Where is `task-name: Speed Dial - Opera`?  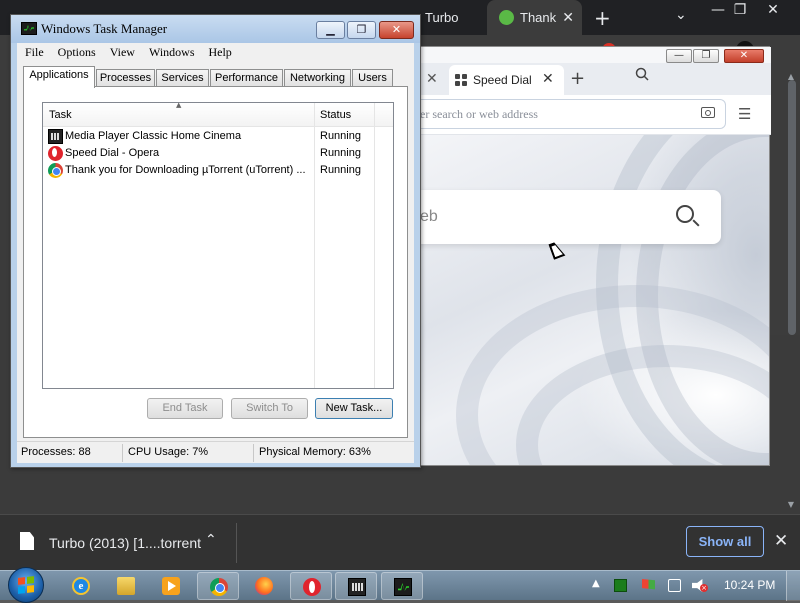 task-name: Speed Dial - Opera is located at coordinates (112, 153).